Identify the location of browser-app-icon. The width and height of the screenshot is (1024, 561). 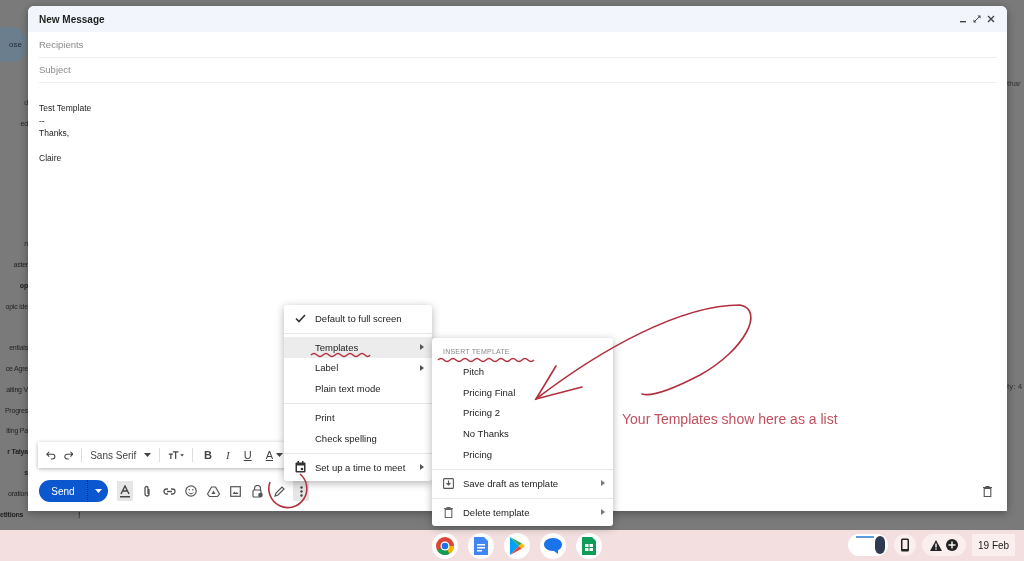
(445, 546).